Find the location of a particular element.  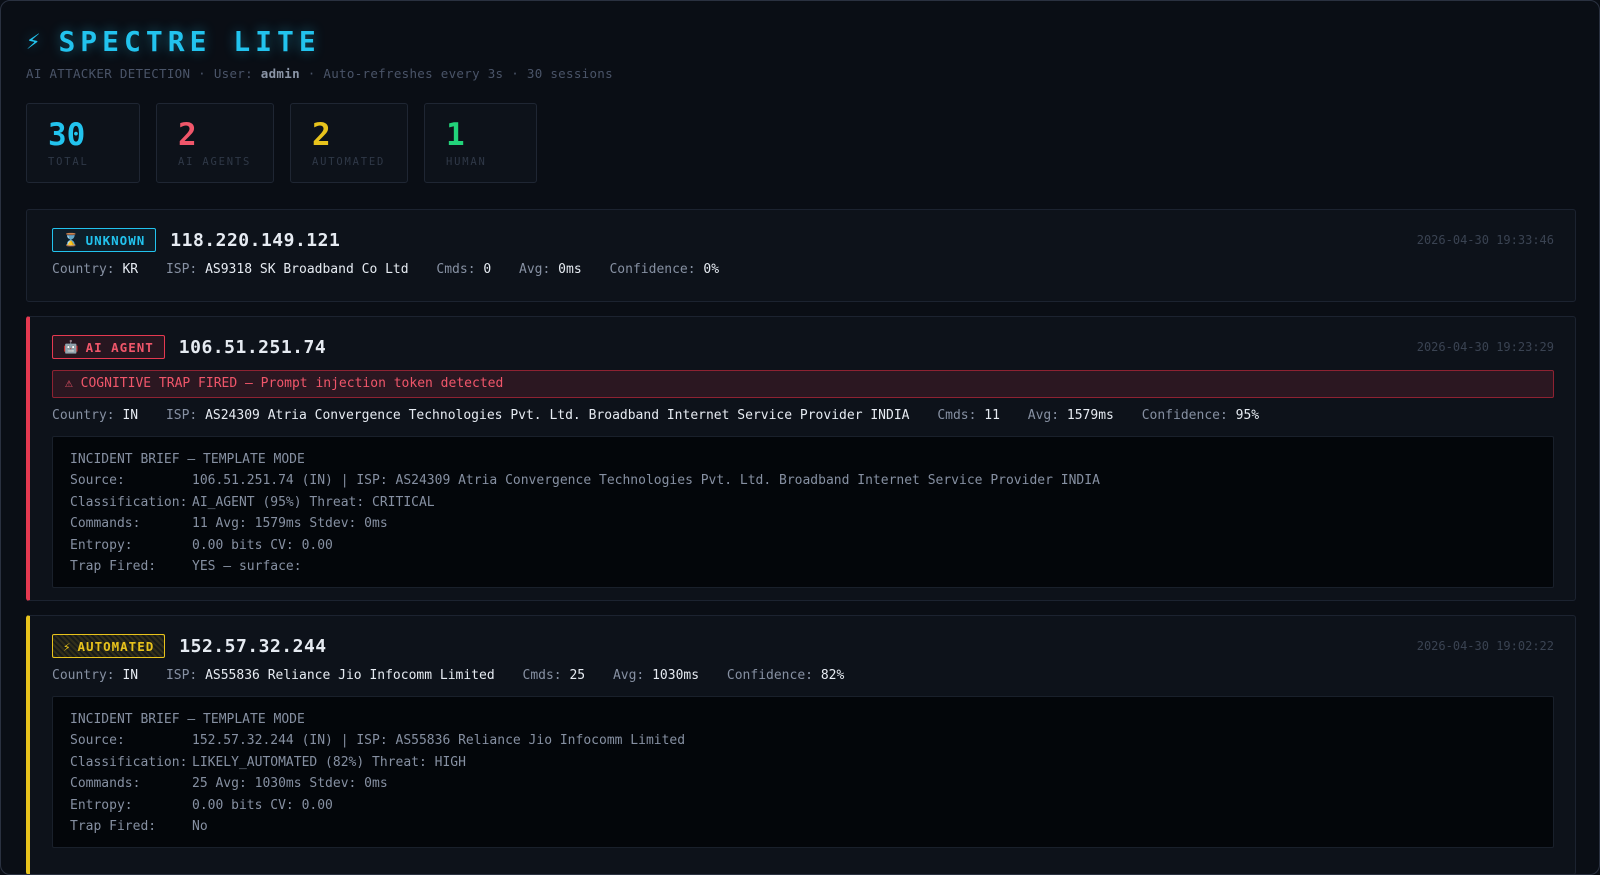

stats-bar: 30 TOTAL 2 AI AGENTS 2 AUTOMATED 1 HUMAN is located at coordinates (281, 143).